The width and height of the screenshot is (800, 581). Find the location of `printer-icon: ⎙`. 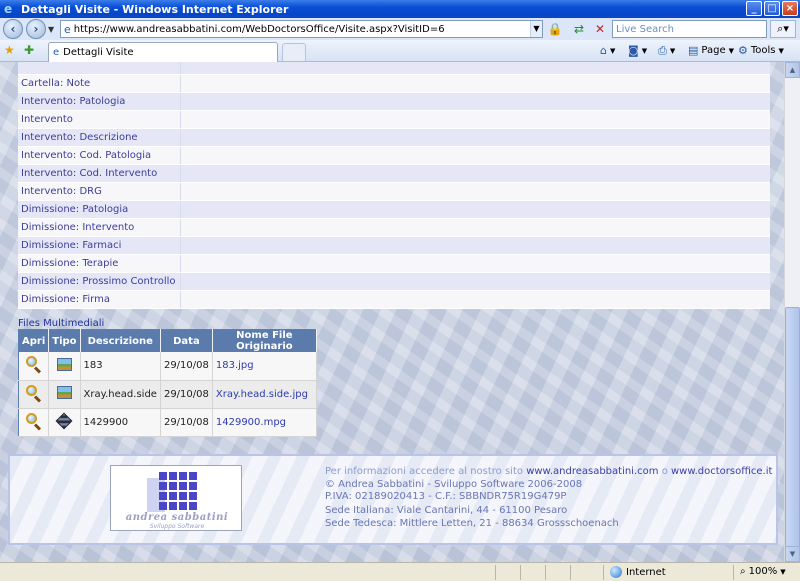

printer-icon: ⎙ is located at coordinates (662, 50).